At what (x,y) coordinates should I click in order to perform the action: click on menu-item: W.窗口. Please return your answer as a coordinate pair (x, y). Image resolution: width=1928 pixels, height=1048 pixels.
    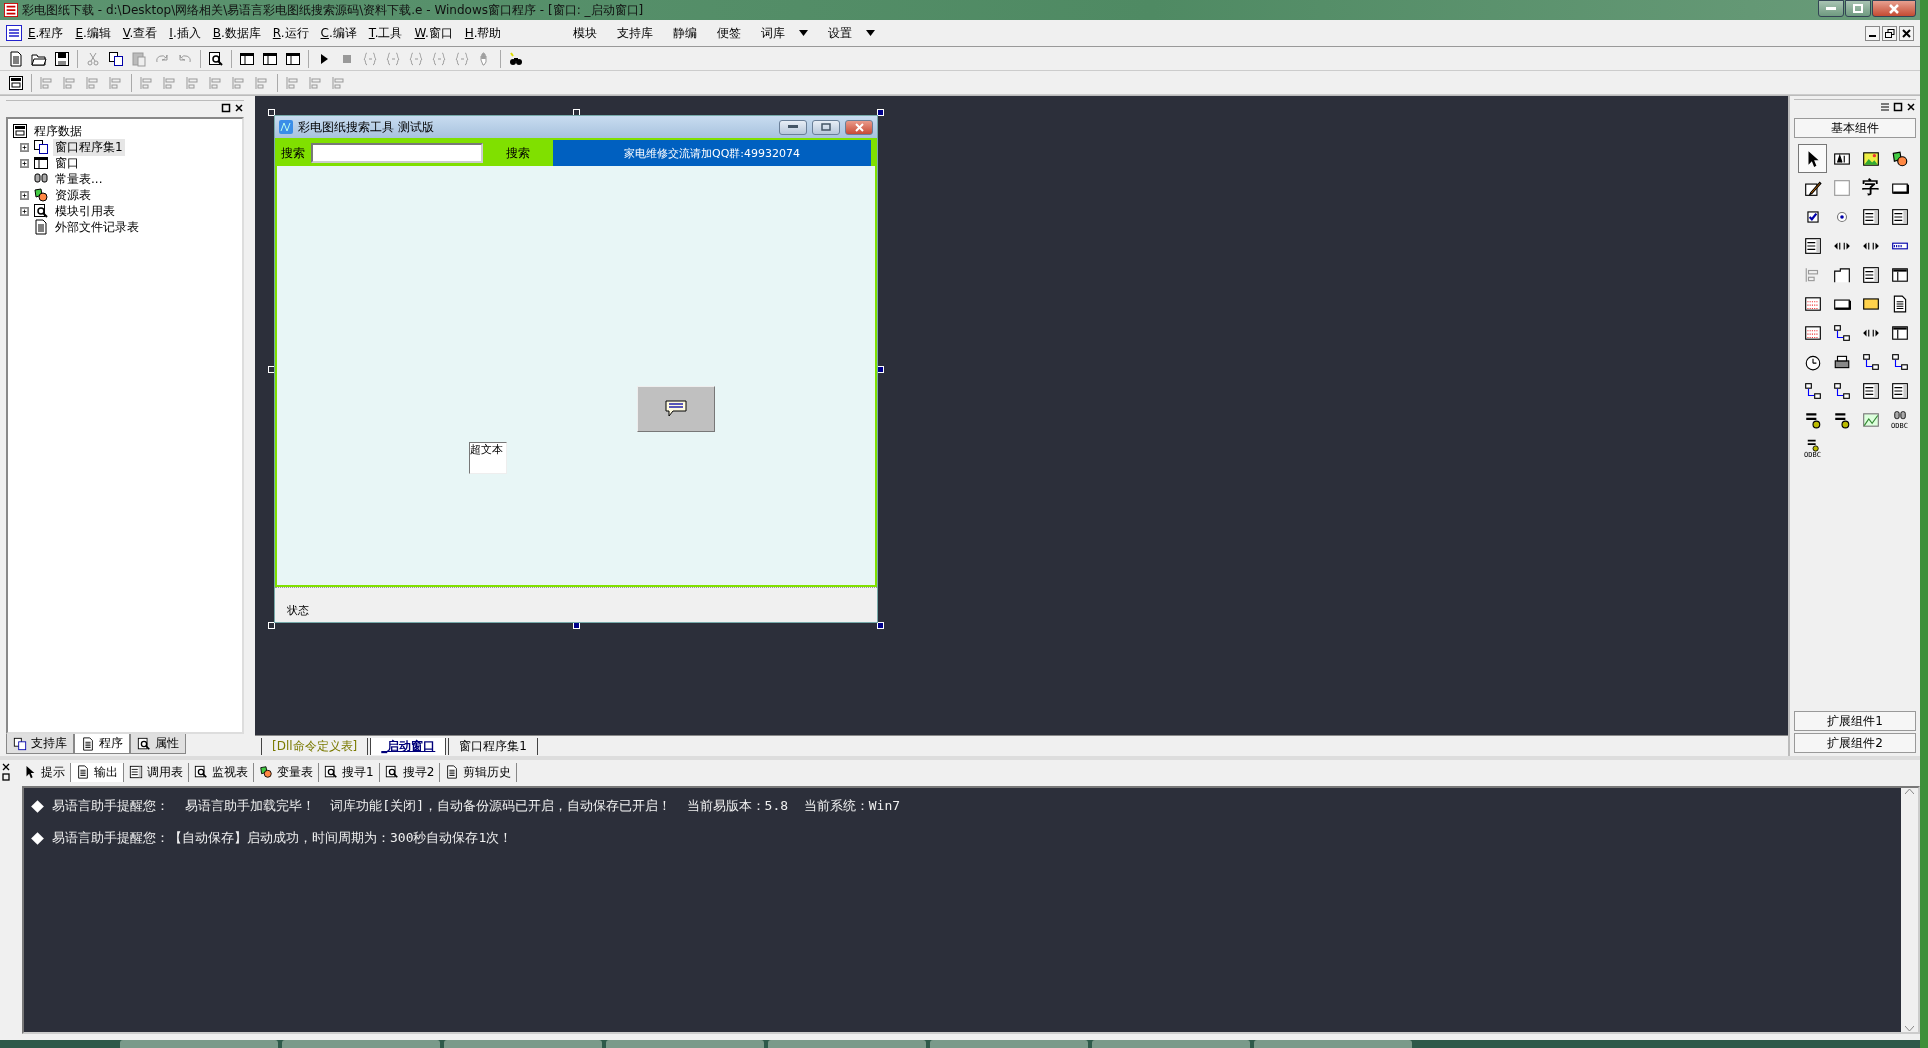
    Looking at the image, I should click on (433, 33).